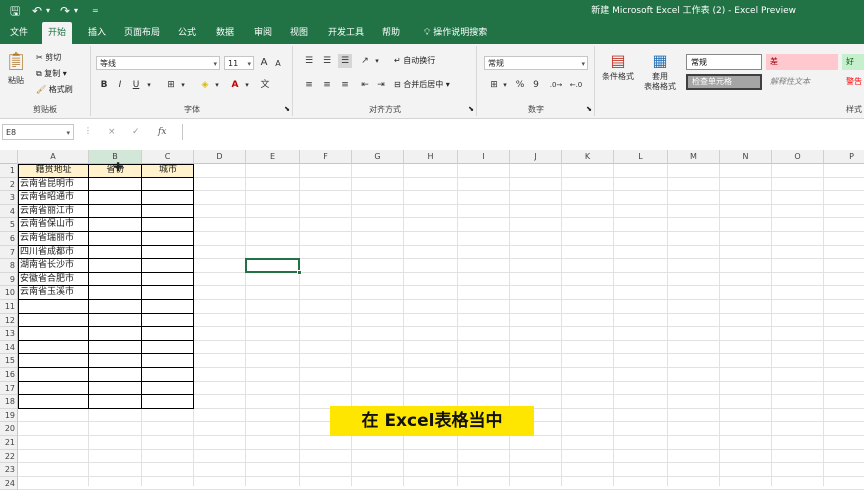 This screenshot has width=864, height=490. Describe the element at coordinates (205, 85) in the screenshot. I see `fill-color-icon: ◈` at that location.